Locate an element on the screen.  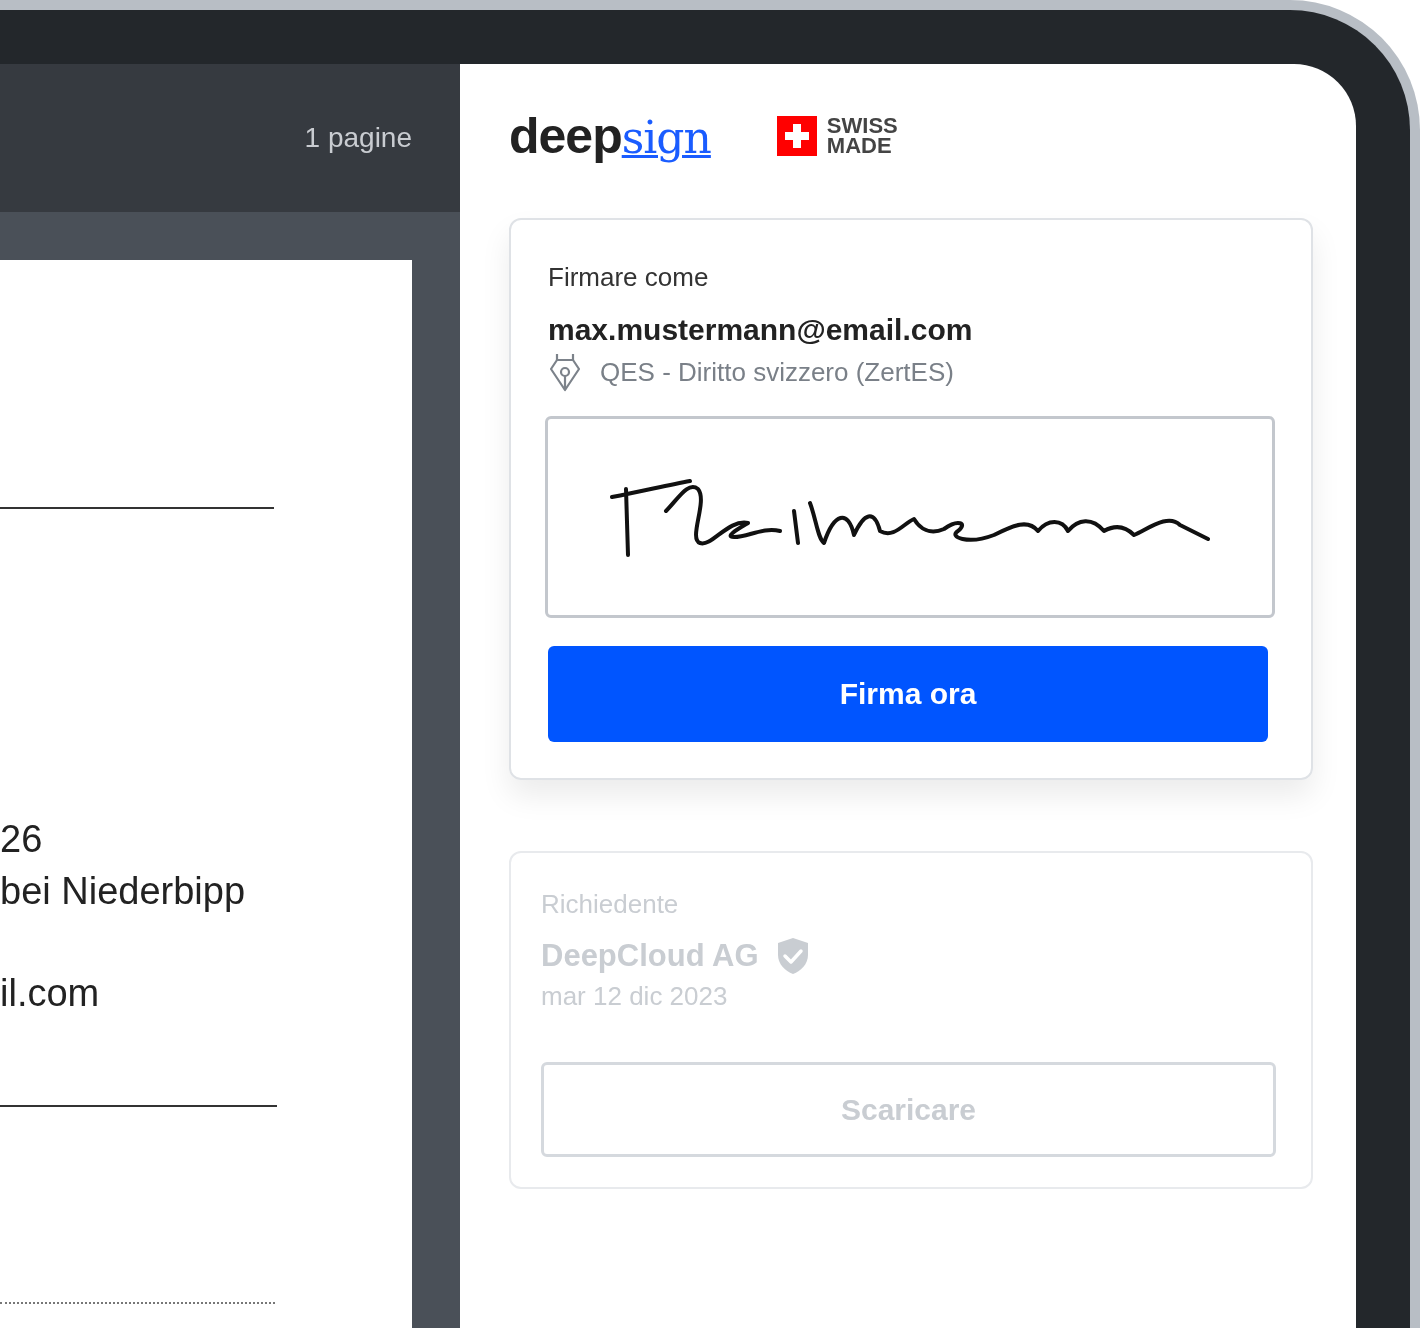
document-text: il.com is located at coordinates (50, 993).